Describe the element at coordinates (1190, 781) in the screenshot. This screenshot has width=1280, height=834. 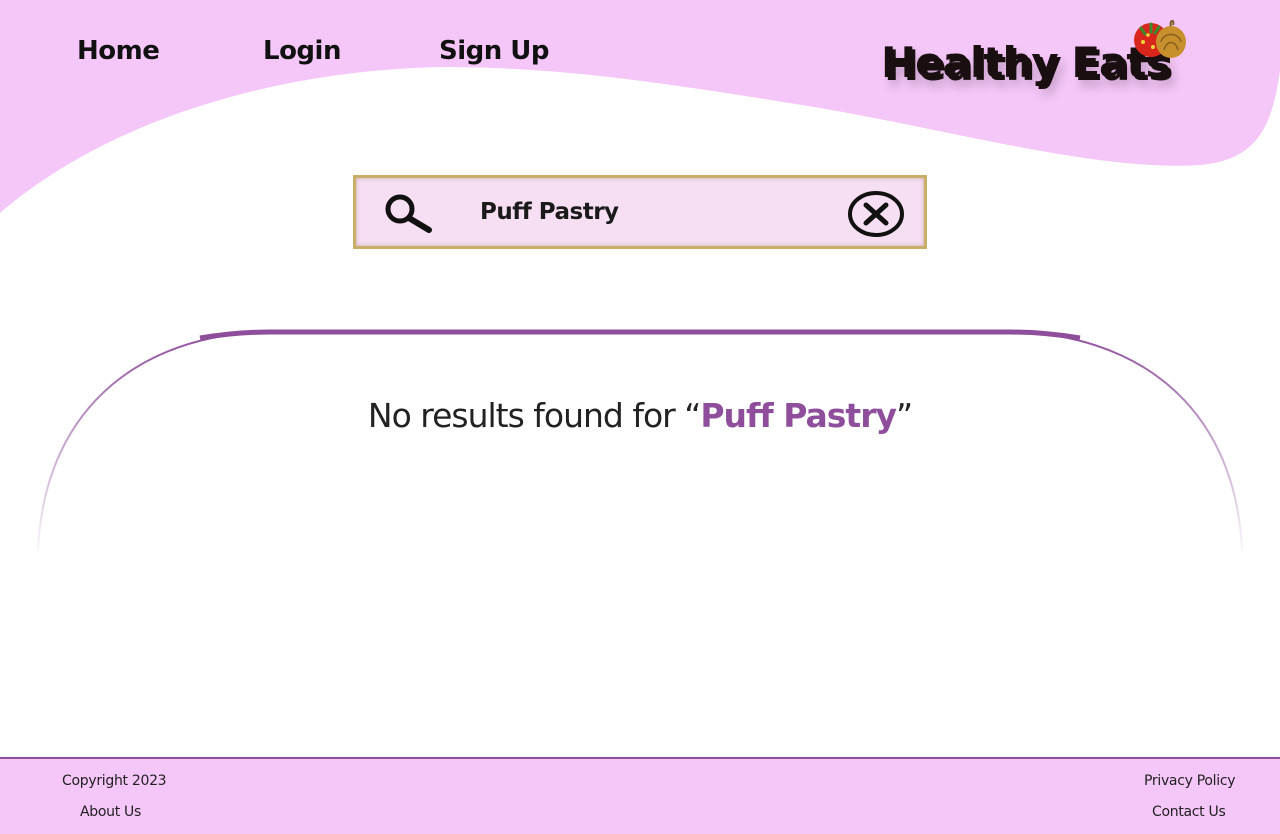
I see `footer-privacy-link: Privacy Policy` at that location.